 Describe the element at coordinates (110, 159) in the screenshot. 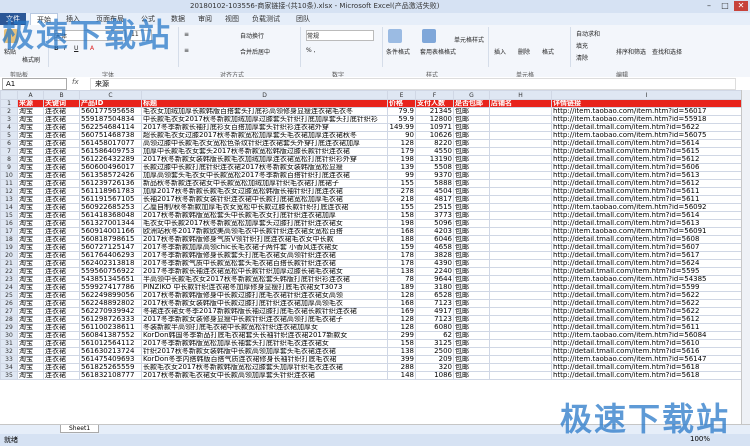

I see `table-cell: 561226432289` at that location.